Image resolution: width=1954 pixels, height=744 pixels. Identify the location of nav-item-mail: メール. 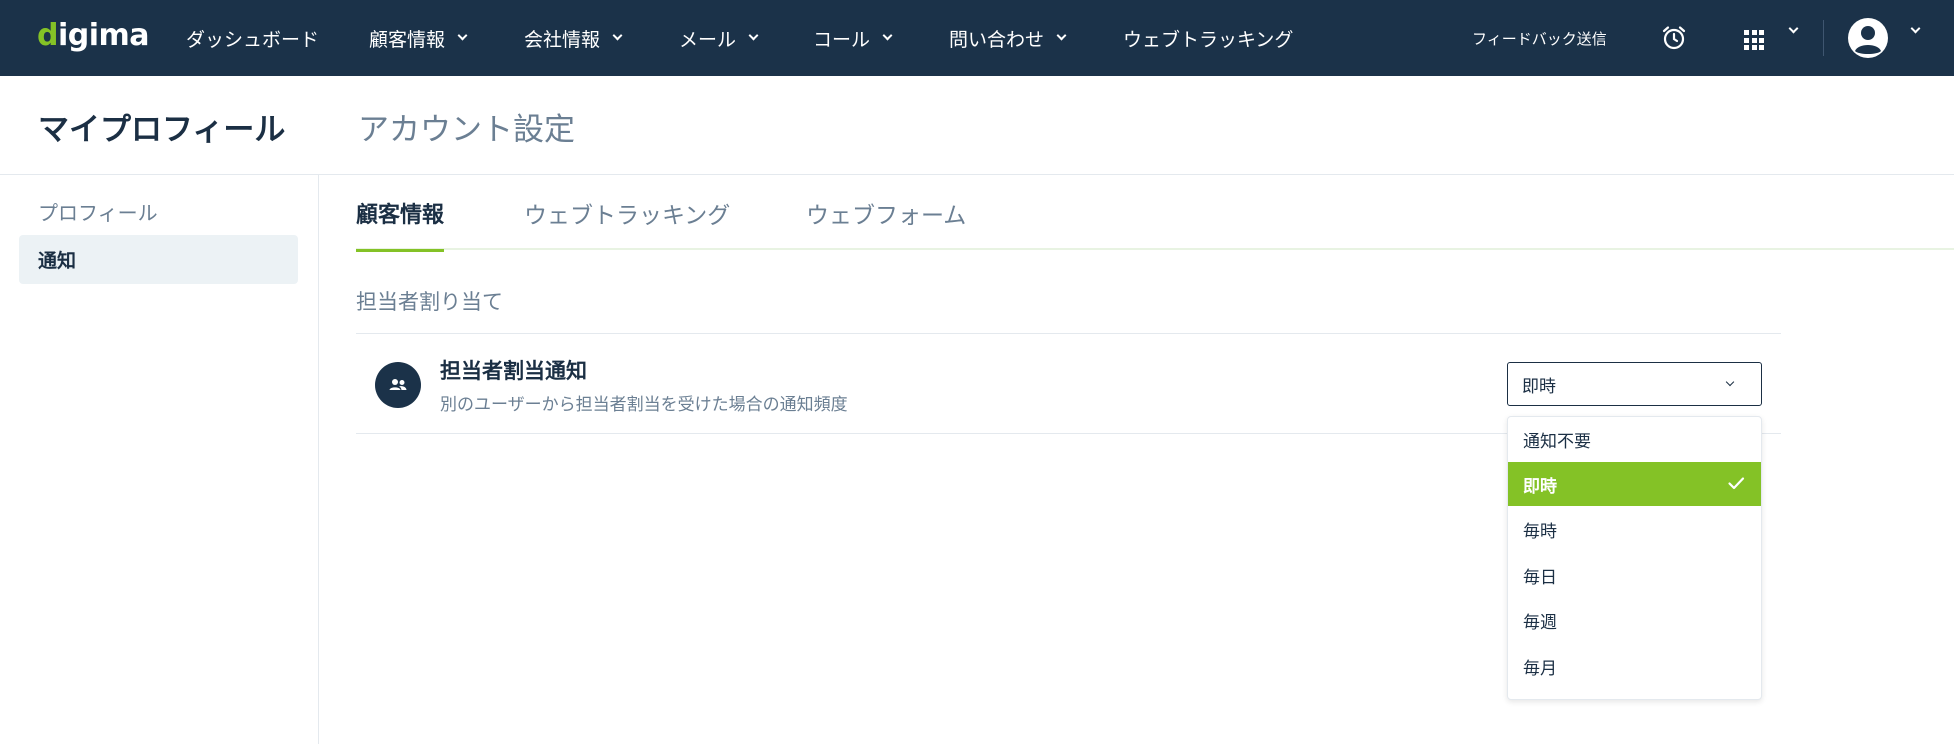
(719, 38).